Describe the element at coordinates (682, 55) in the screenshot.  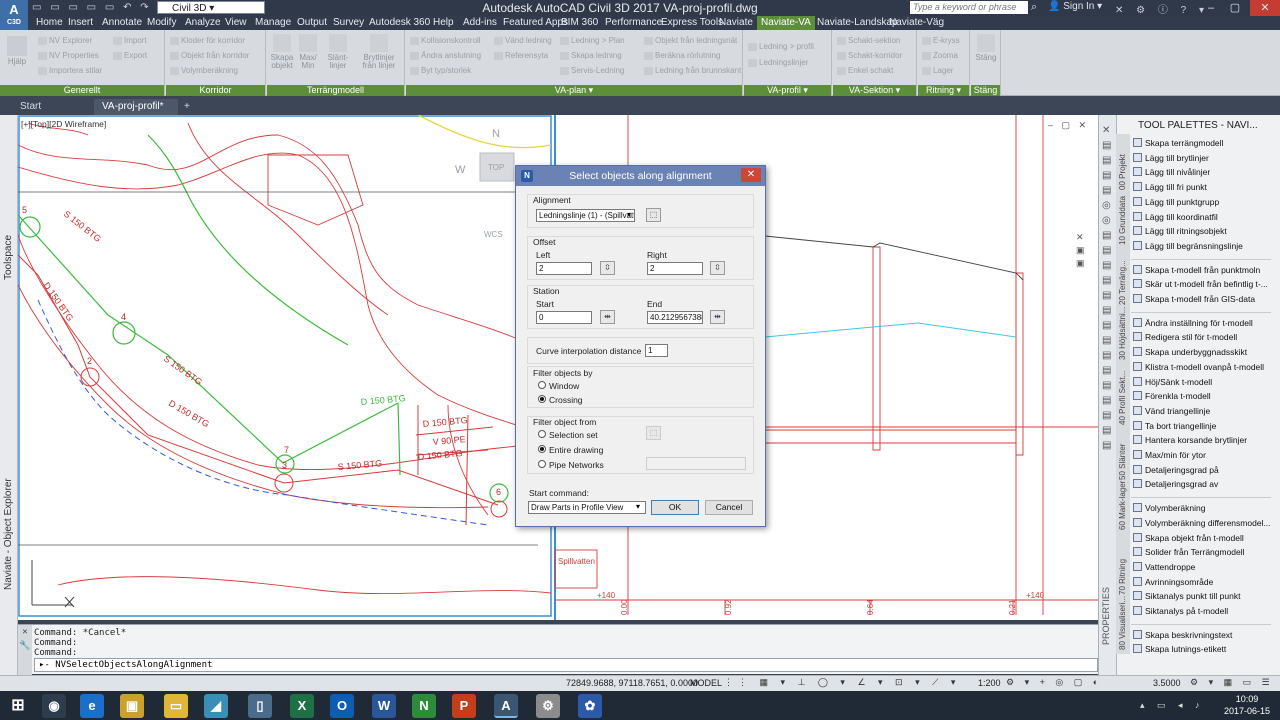
I see `va-plan-item-10: Beräkna rörlutning` at that location.